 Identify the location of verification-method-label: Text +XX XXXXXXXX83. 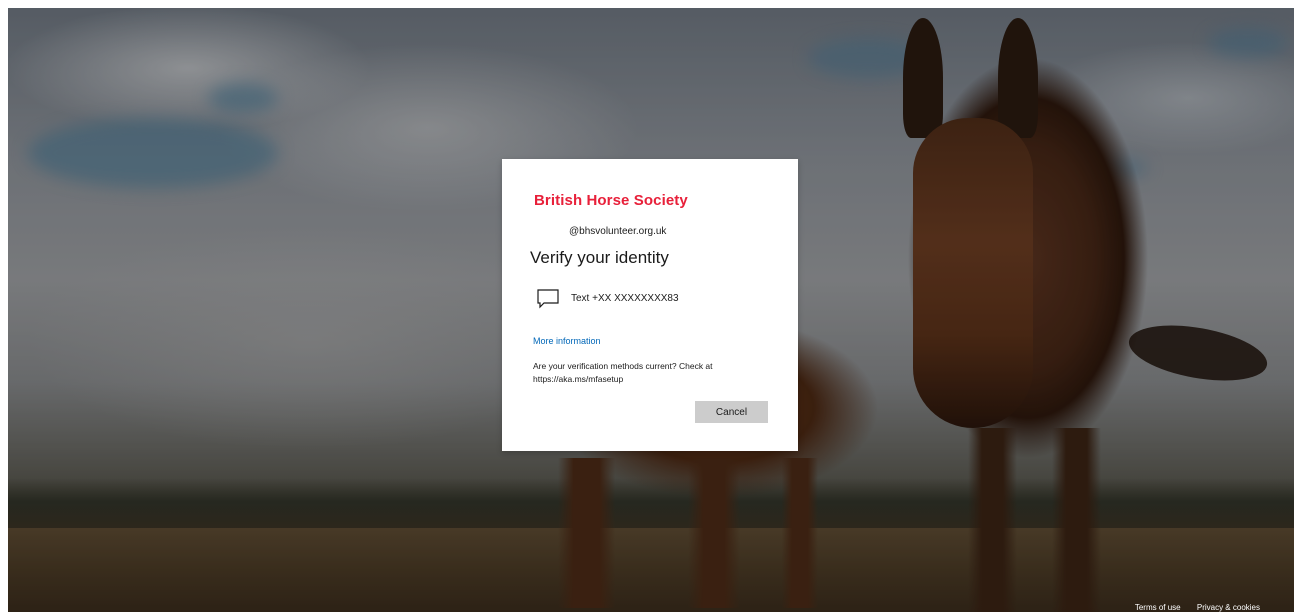
(625, 298).